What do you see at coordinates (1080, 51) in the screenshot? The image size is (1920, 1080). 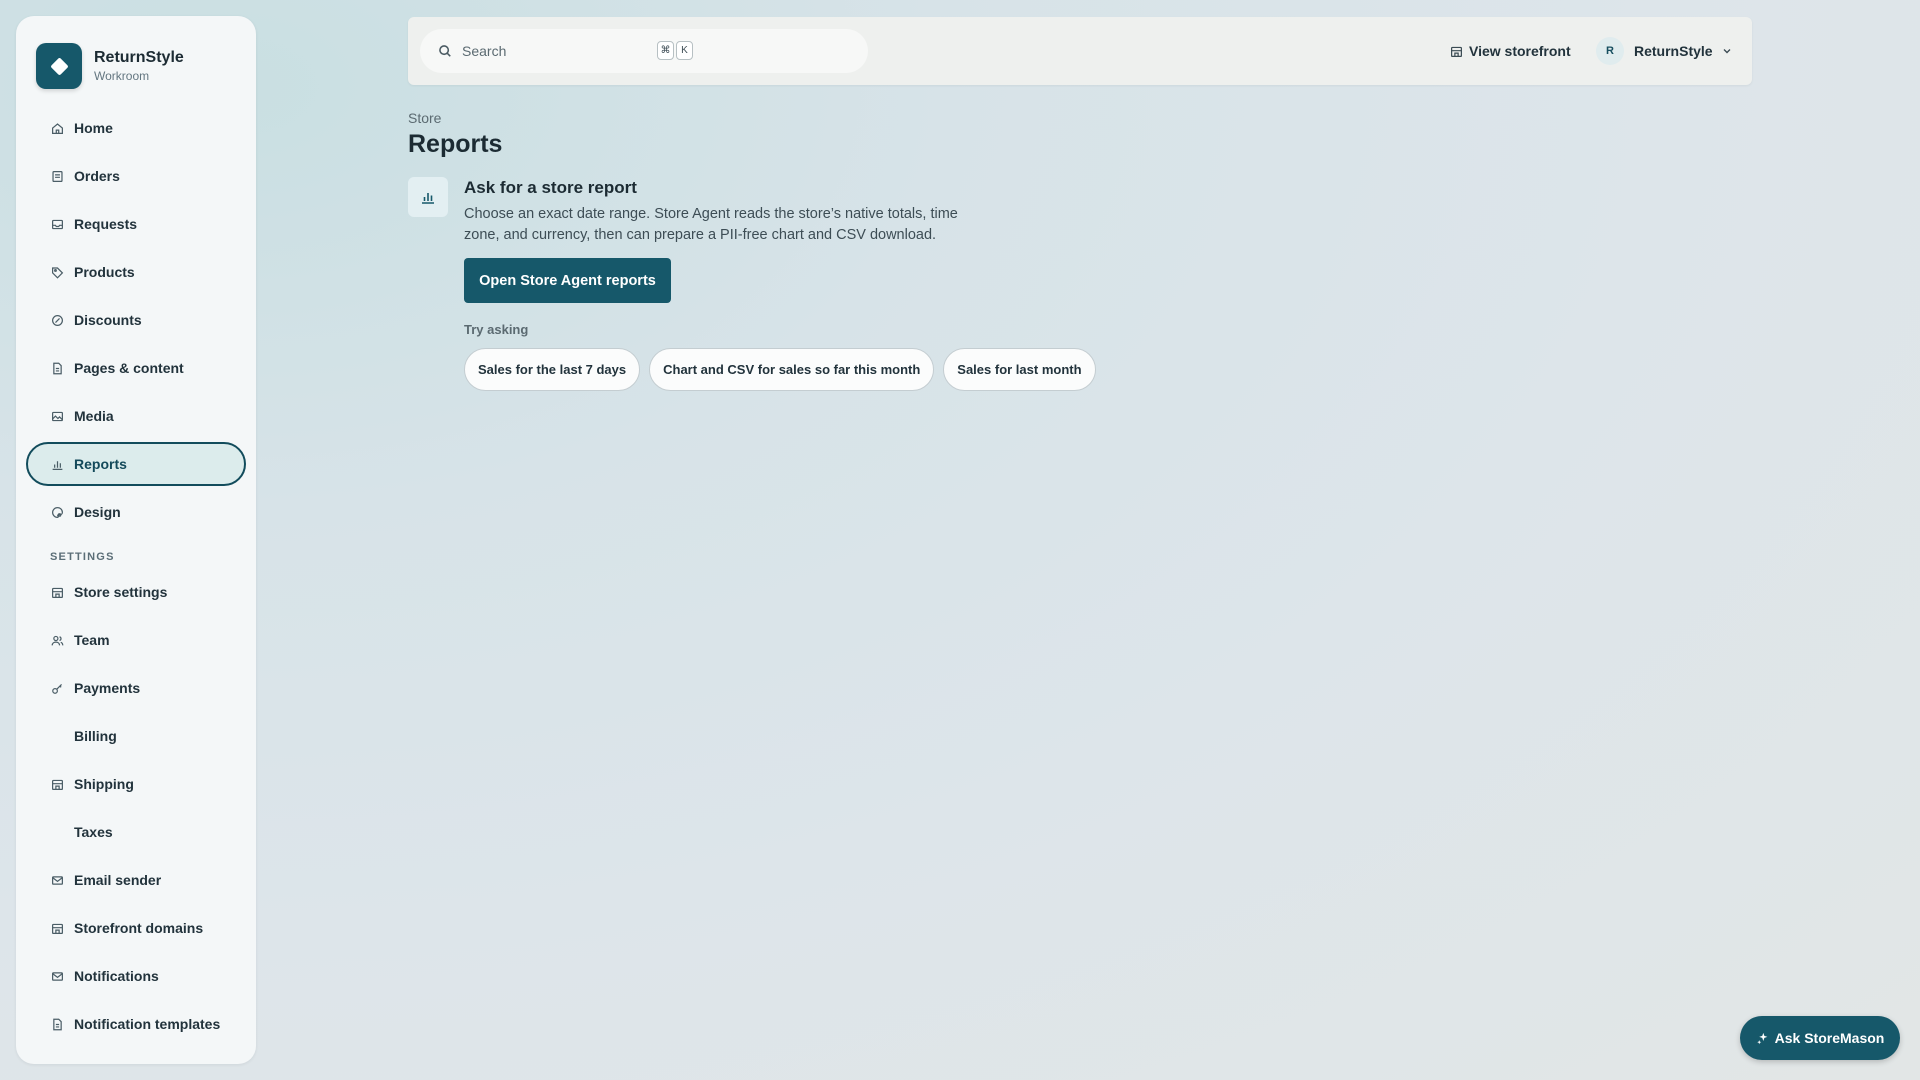 I see `top-bar: Search ⌘ K View storefront R ReturnStyle` at bounding box center [1080, 51].